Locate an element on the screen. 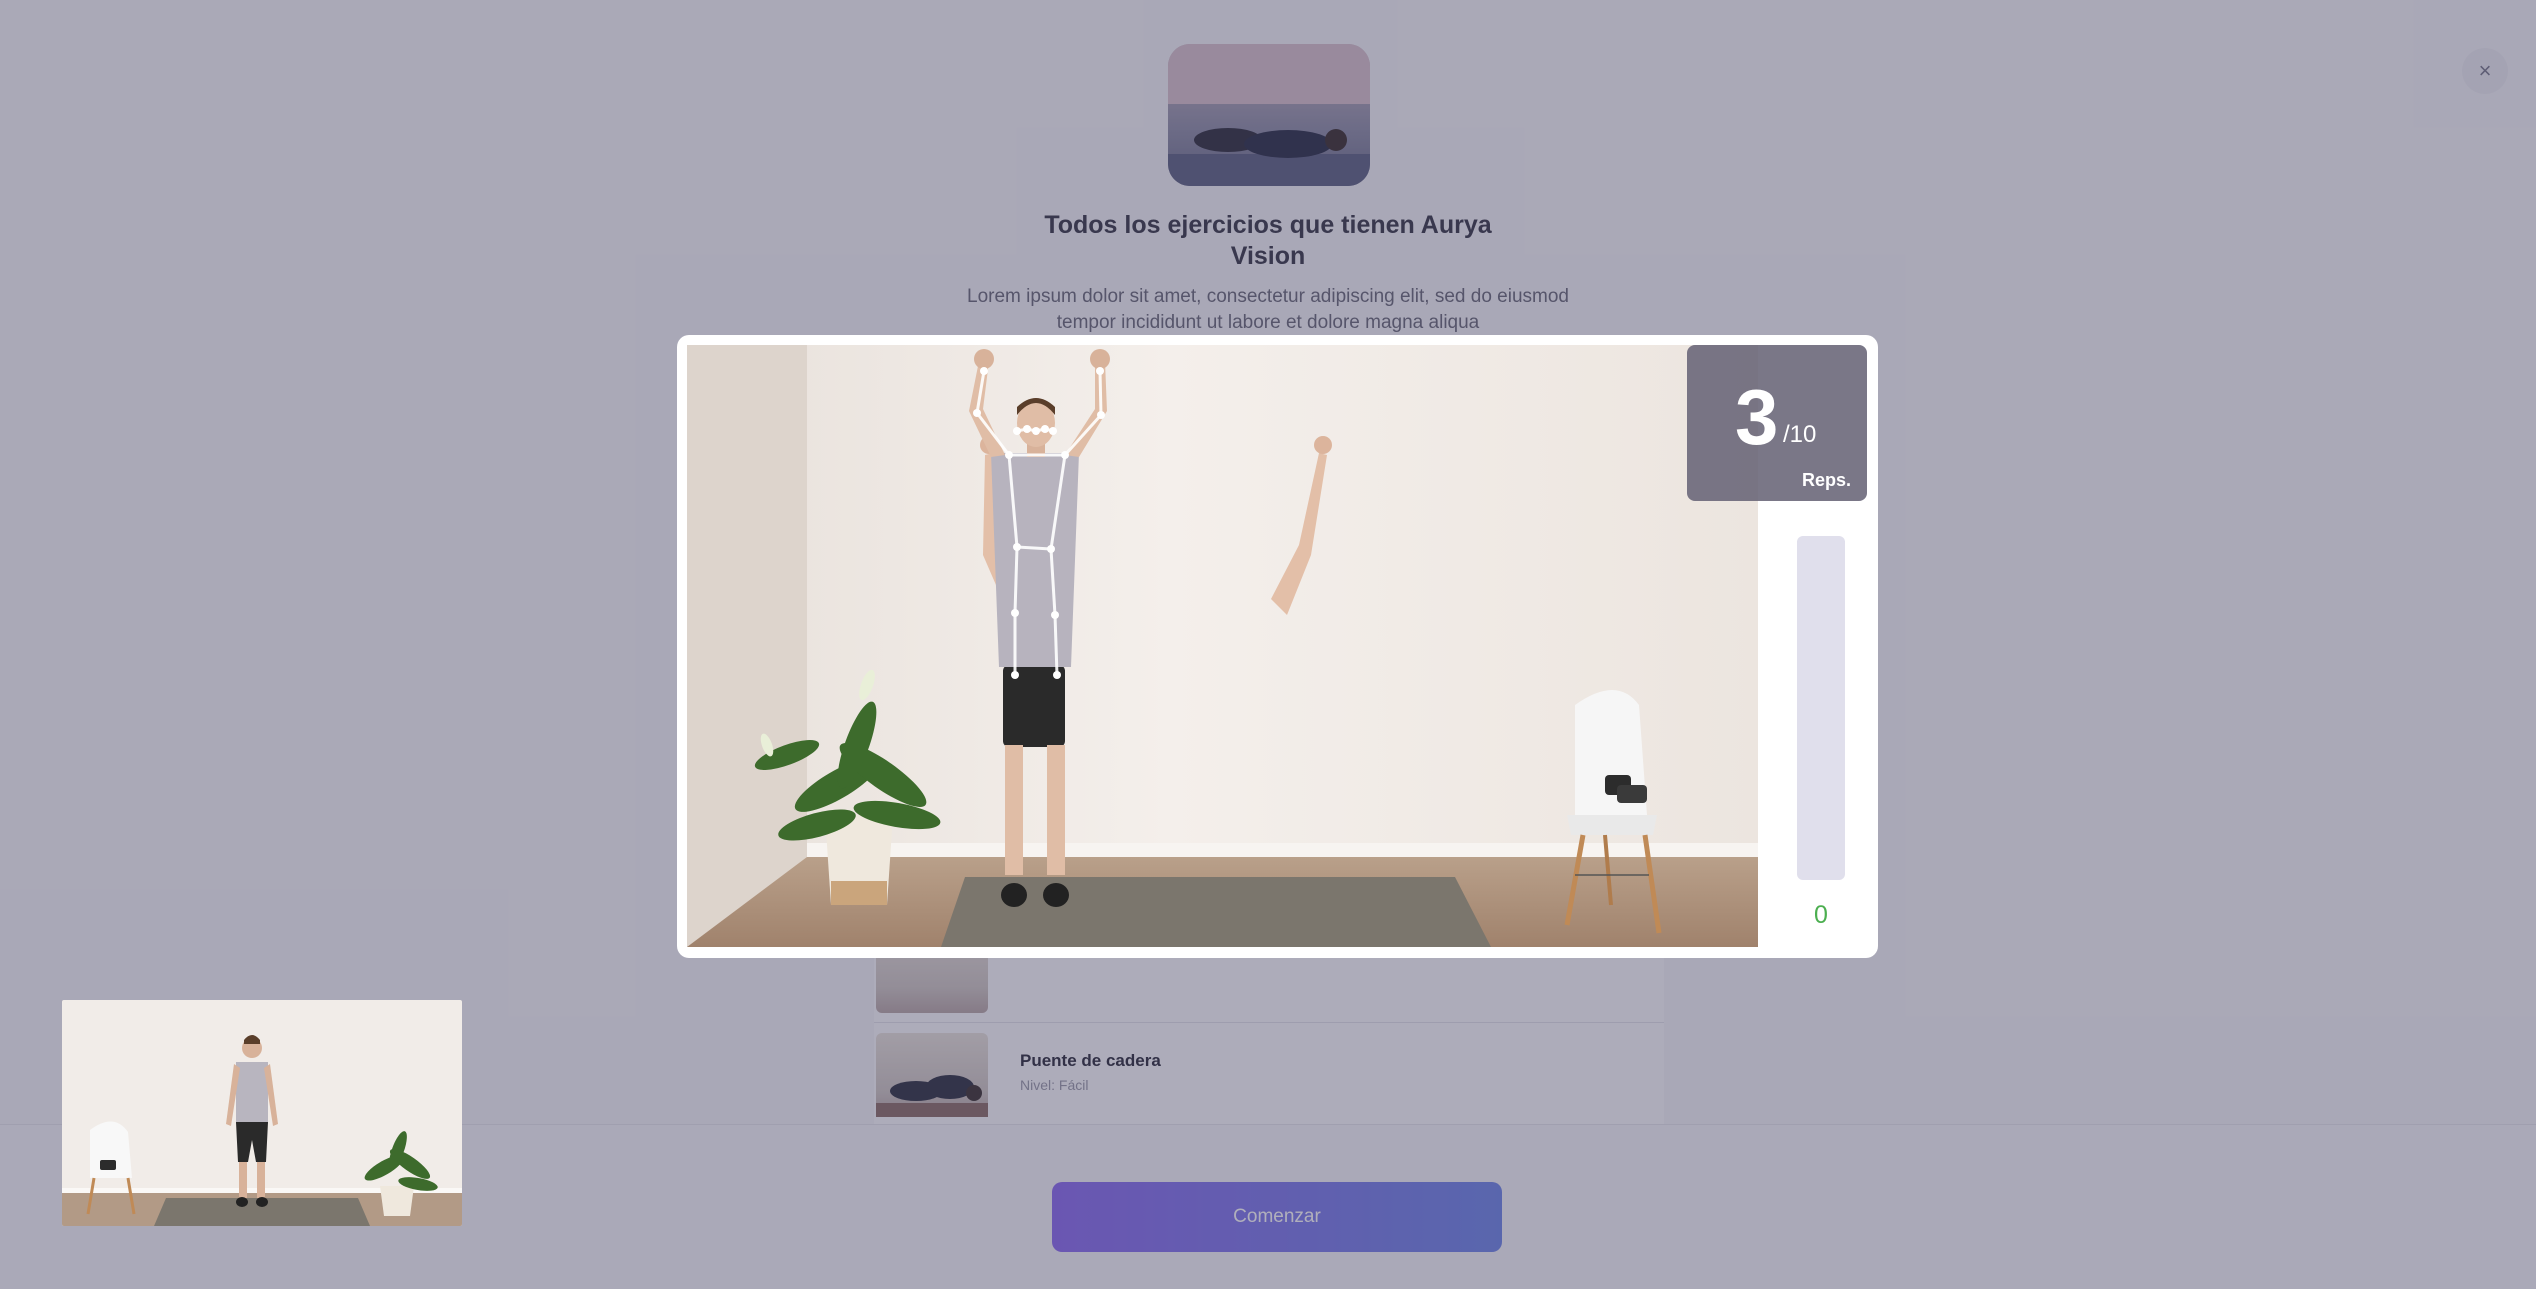 The width and height of the screenshot is (2536, 1289). person-right-leg is located at coordinates (1056, 810).